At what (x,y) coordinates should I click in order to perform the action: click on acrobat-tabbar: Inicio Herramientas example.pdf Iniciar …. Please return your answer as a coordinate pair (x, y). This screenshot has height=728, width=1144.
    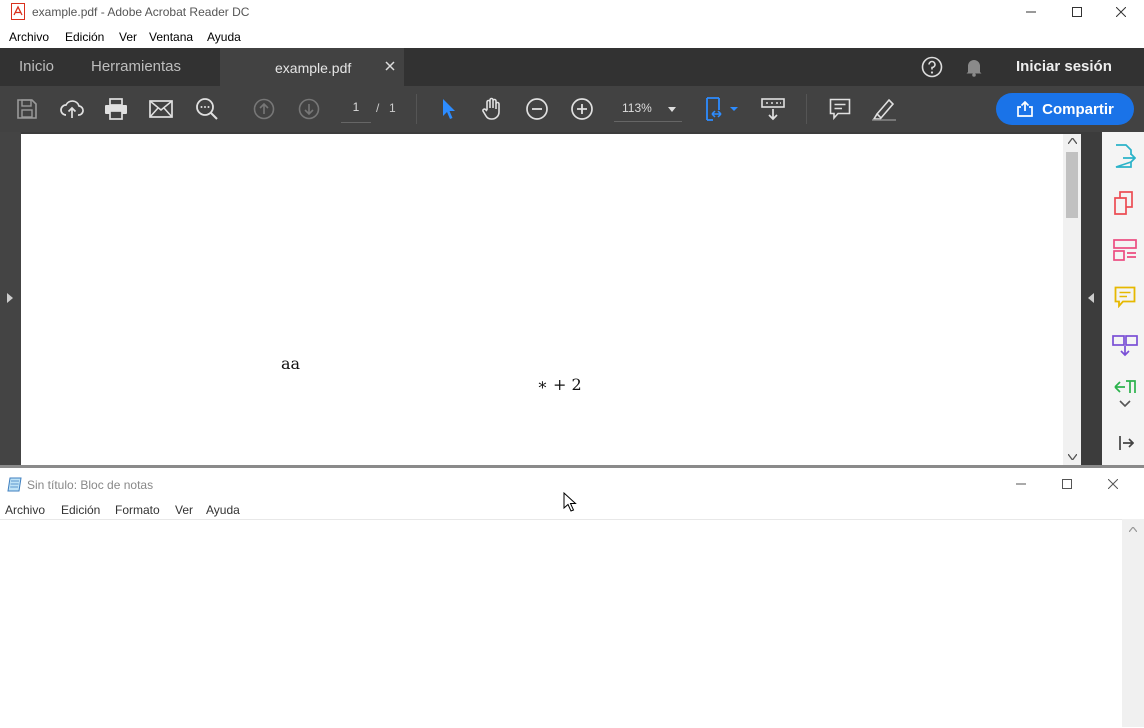
    Looking at the image, I should click on (572, 67).